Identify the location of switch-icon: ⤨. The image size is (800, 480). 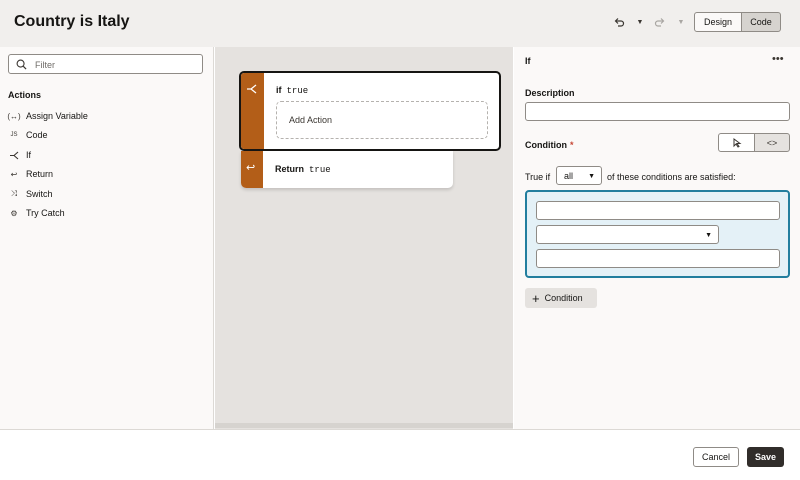
(14, 193).